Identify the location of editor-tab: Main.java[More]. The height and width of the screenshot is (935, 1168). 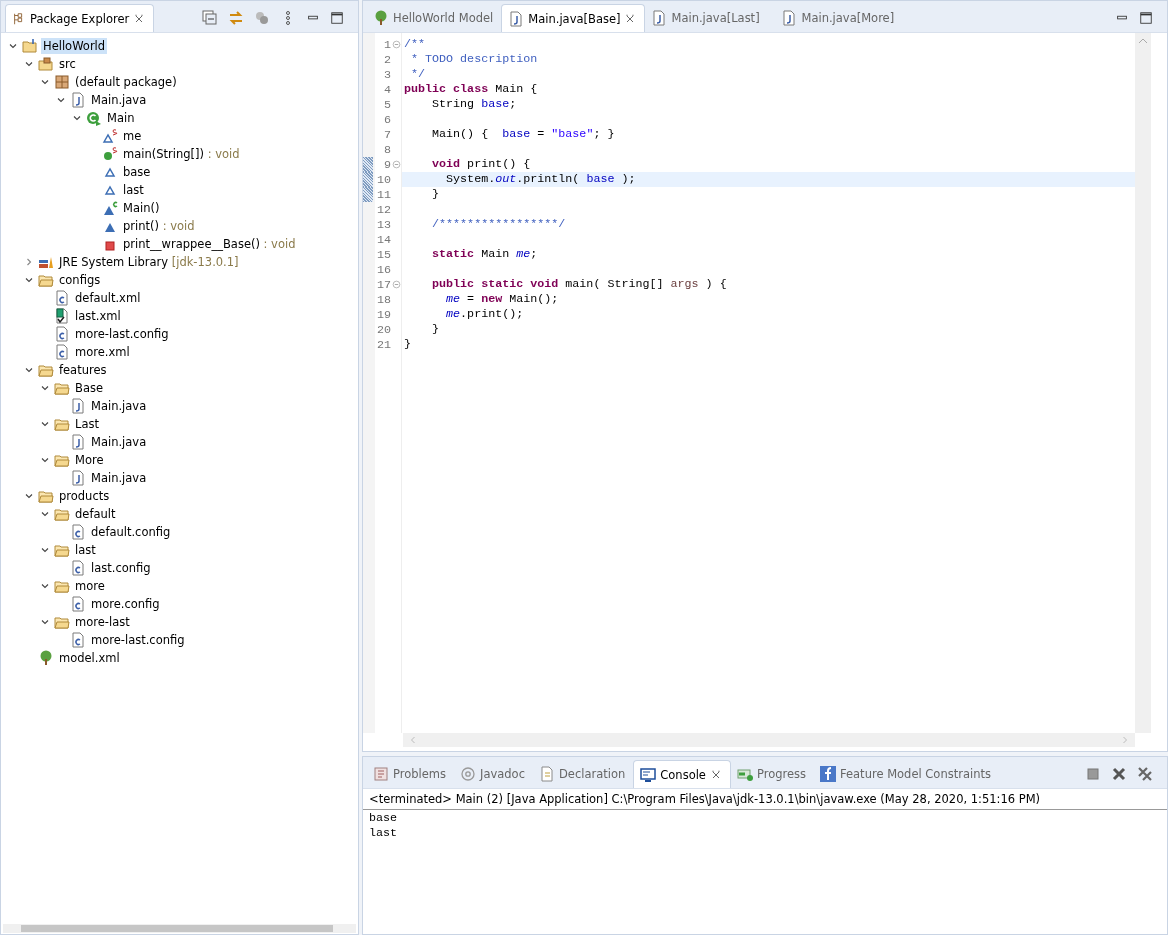
(840, 18).